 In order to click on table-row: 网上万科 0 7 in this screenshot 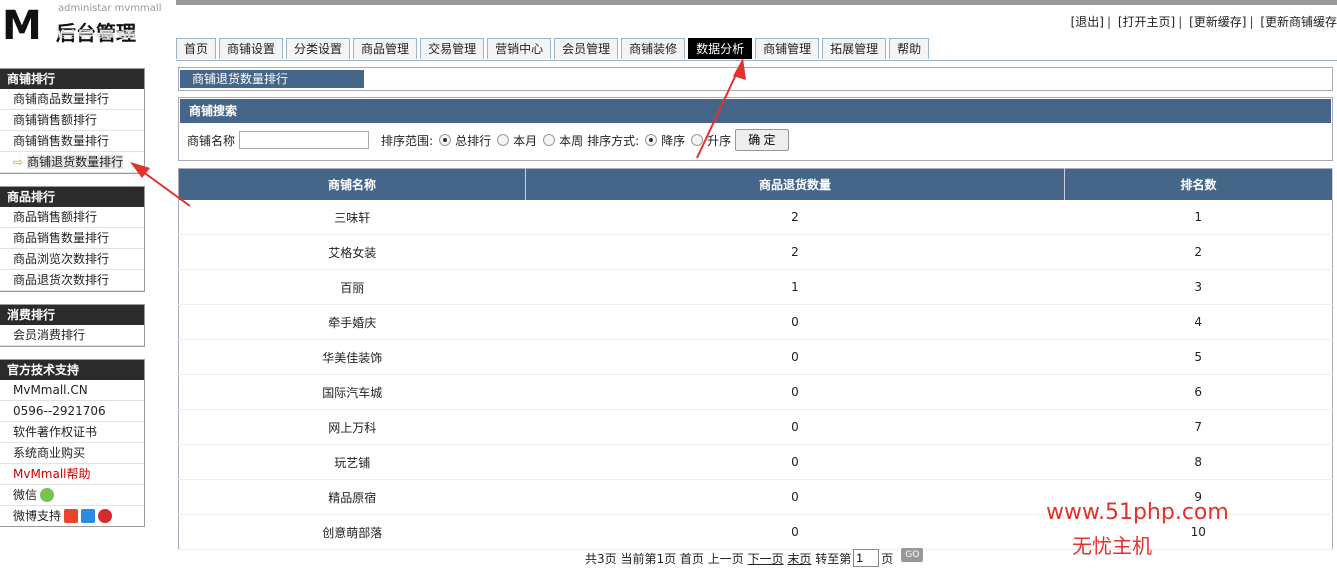, I will do `click(755, 427)`.